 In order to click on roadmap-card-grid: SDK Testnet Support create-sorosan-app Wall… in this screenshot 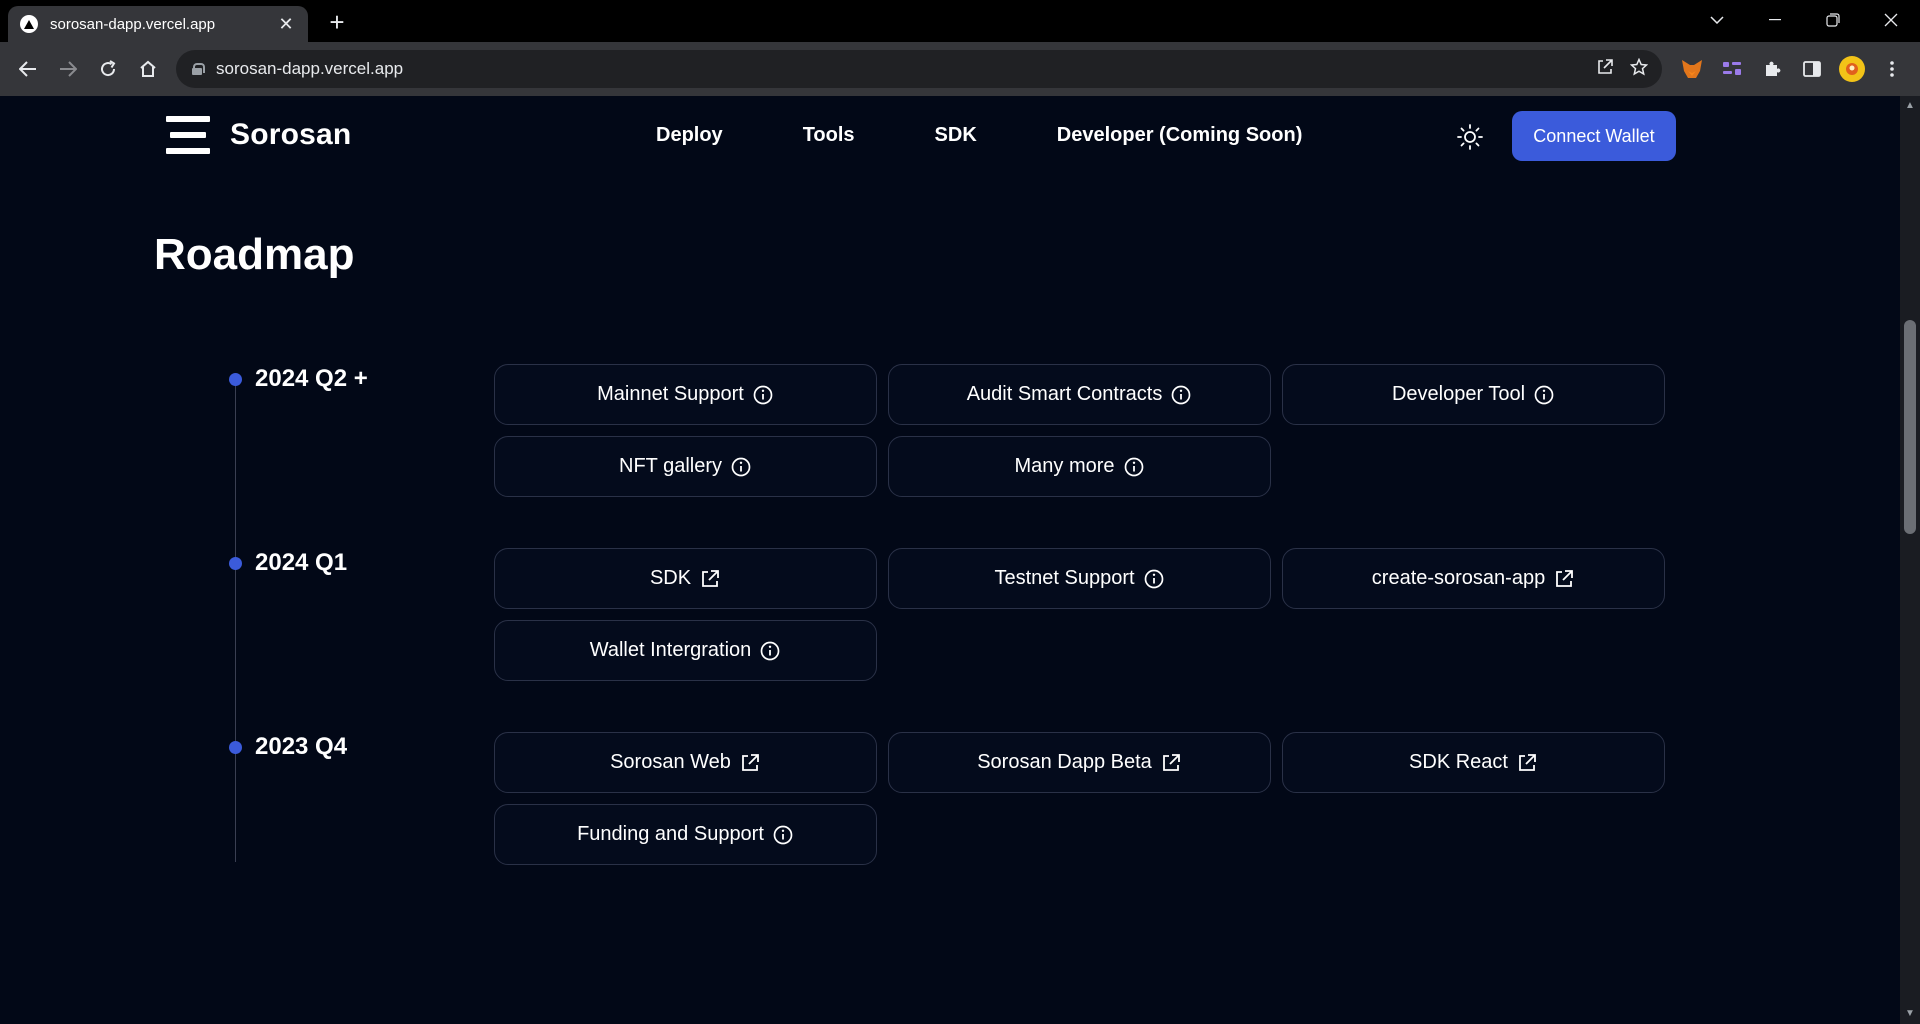, I will do `click(1080, 614)`.